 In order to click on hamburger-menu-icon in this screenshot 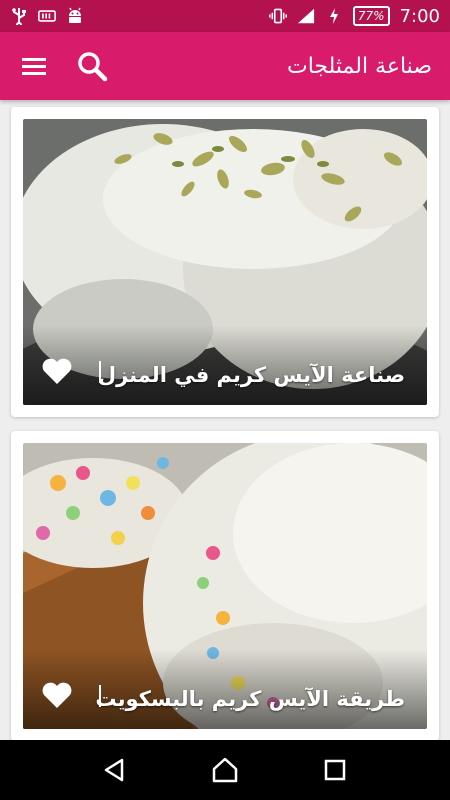, I will do `click(34, 66)`.